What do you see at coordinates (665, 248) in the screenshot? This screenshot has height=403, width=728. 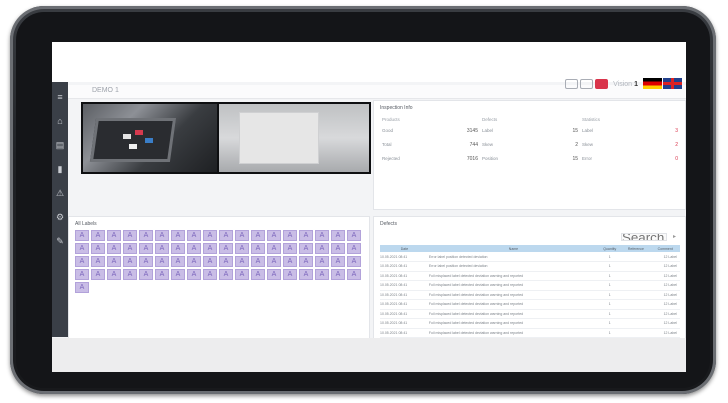 I see `column-header: Comment` at bounding box center [665, 248].